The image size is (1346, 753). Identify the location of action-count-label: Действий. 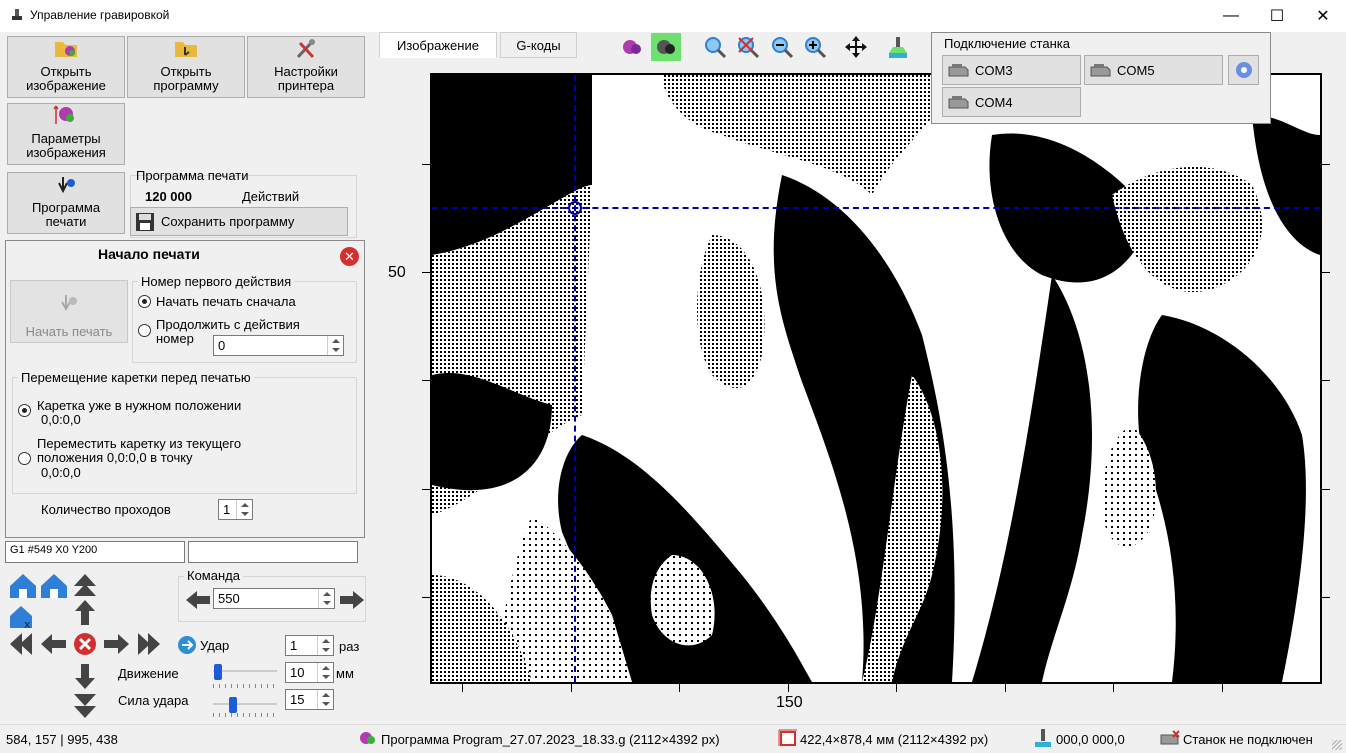
(271, 196).